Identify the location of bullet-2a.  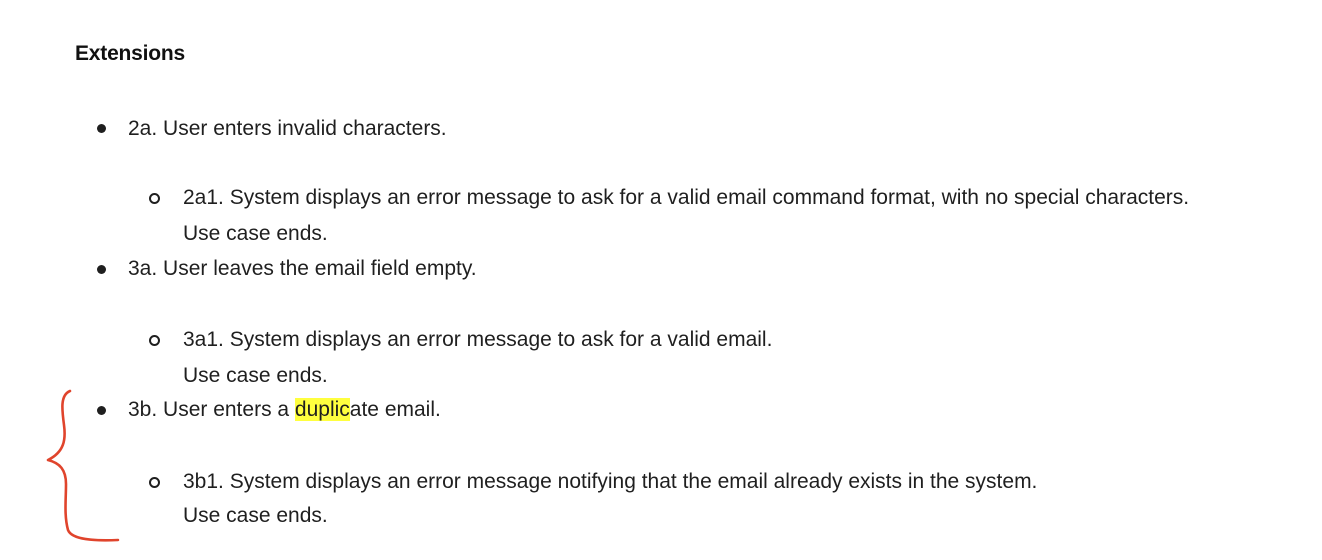
(101, 128).